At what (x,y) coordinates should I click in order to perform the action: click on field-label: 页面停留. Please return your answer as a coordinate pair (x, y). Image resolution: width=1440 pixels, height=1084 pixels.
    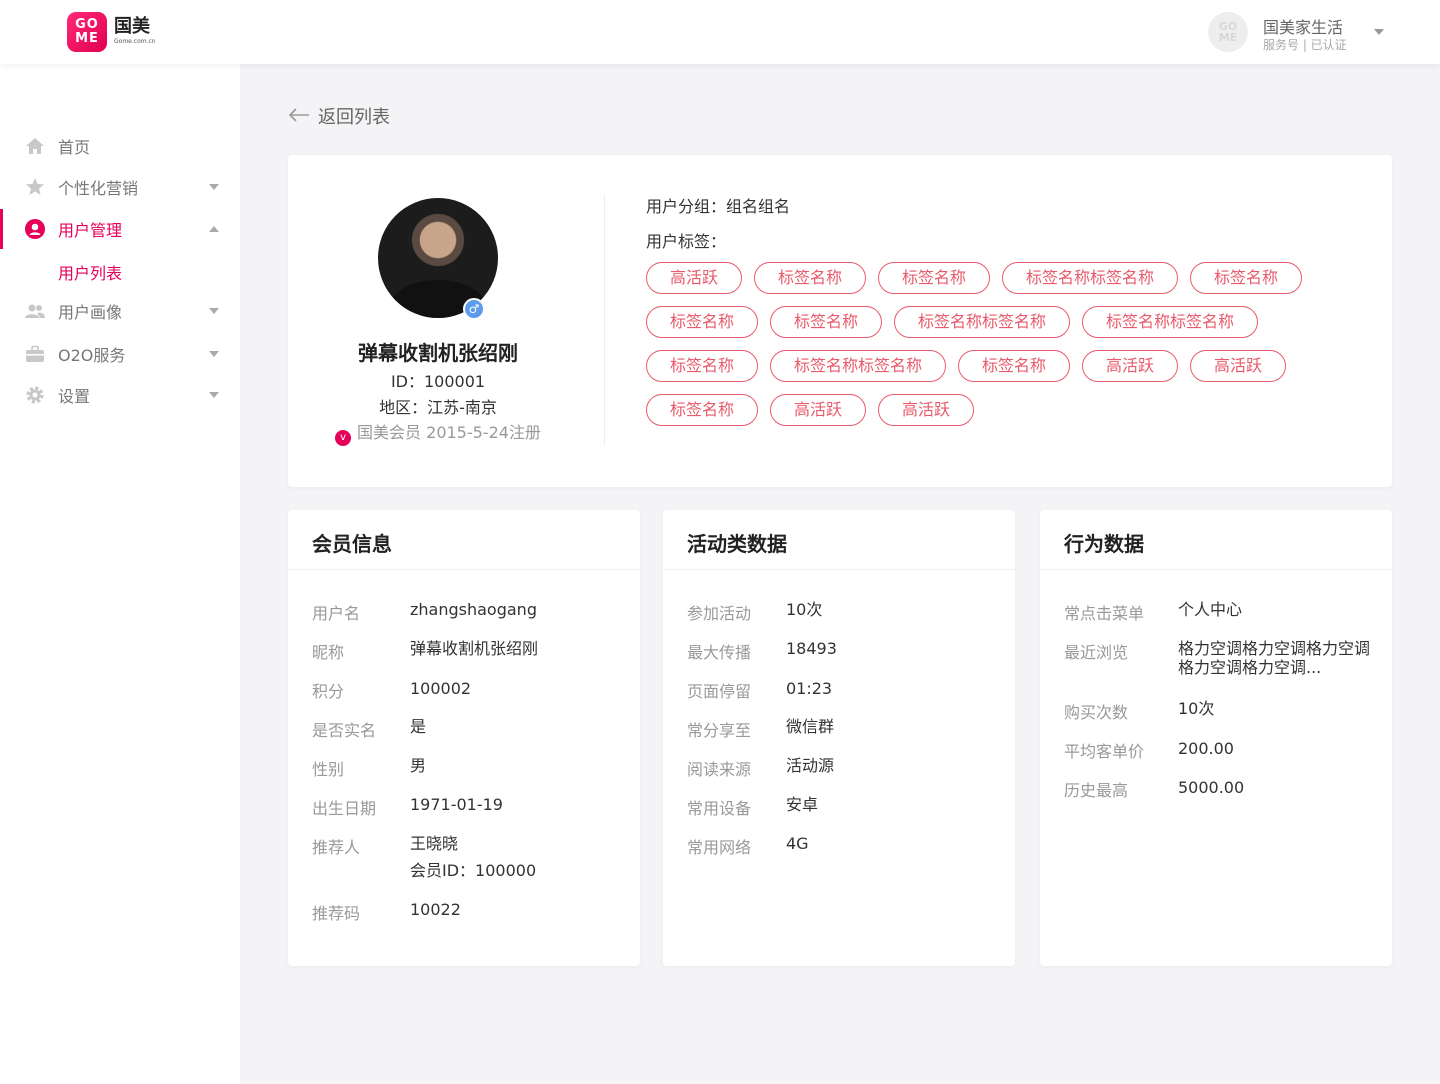
    Looking at the image, I should click on (719, 691).